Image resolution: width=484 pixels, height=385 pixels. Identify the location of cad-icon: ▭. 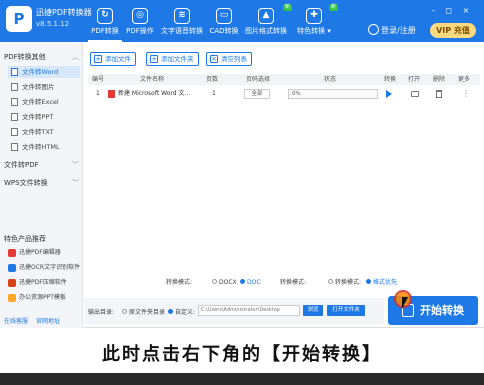
(224, 16).